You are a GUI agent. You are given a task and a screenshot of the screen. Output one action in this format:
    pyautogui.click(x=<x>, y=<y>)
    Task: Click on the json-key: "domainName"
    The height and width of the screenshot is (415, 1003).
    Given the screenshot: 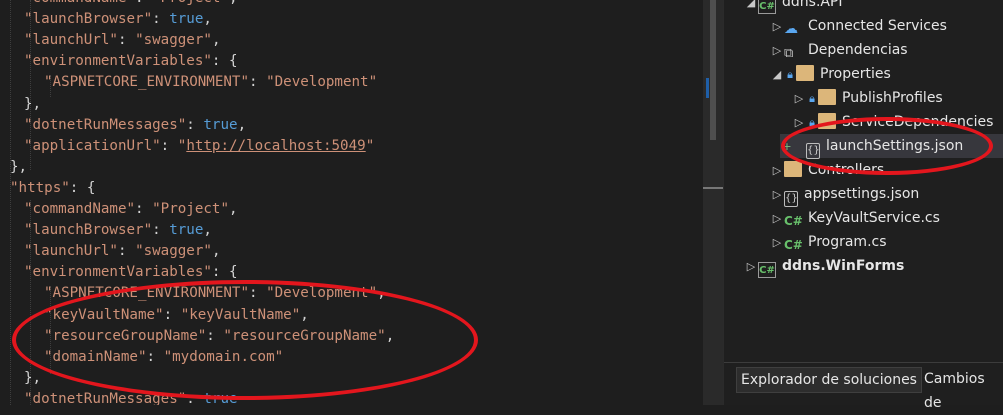 What is the action you would take?
    pyautogui.click(x=95, y=356)
    